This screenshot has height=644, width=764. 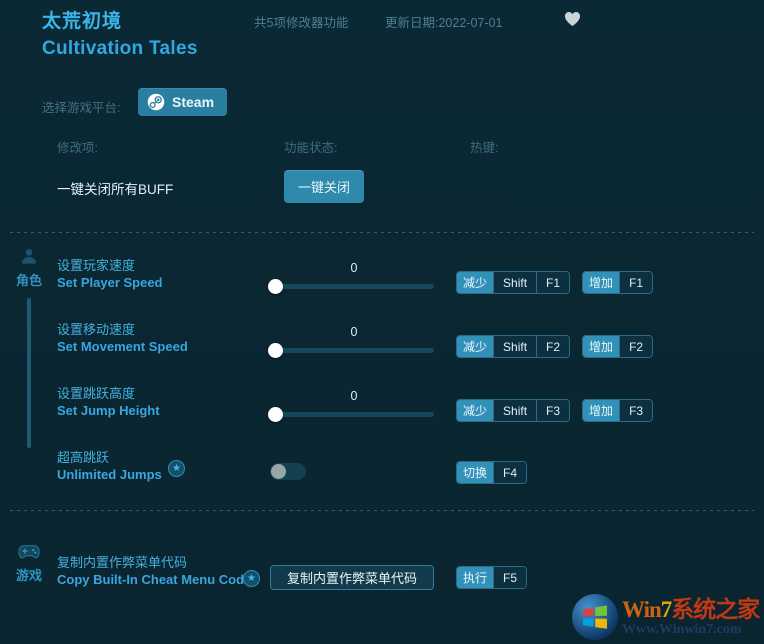 What do you see at coordinates (96, 393) in the screenshot?
I see `row-label-cn: 设置跳跃高度` at bounding box center [96, 393].